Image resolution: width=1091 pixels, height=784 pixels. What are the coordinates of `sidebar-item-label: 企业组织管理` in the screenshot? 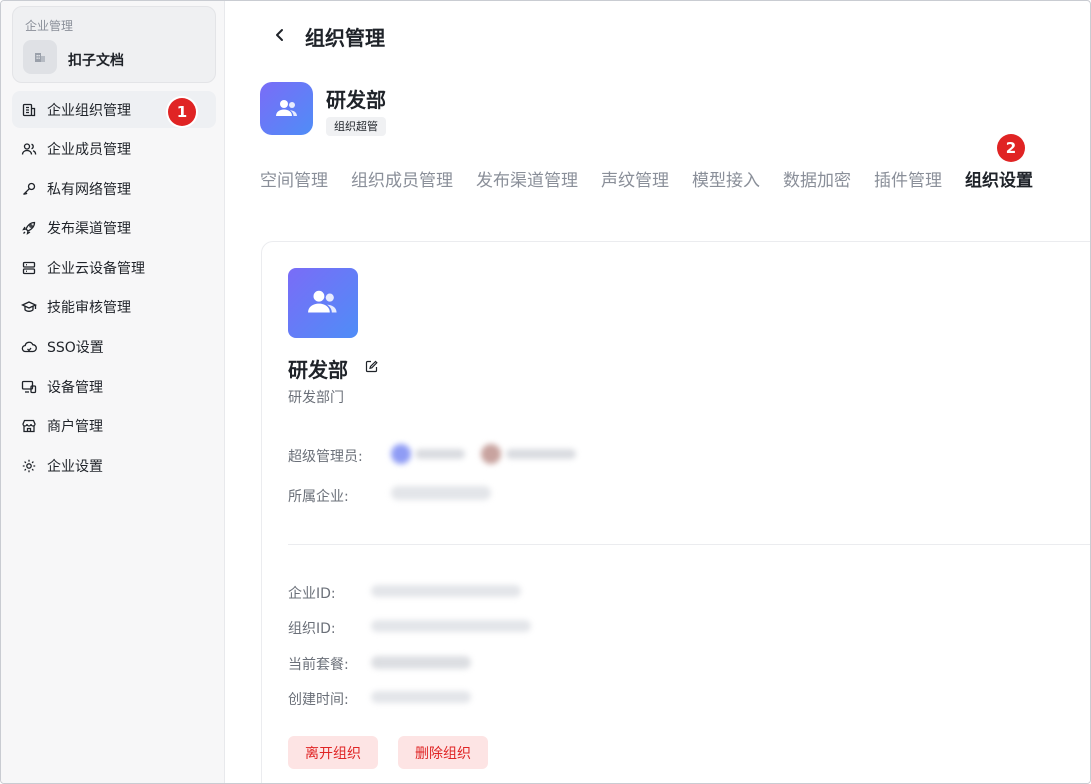 It's located at (89, 110).